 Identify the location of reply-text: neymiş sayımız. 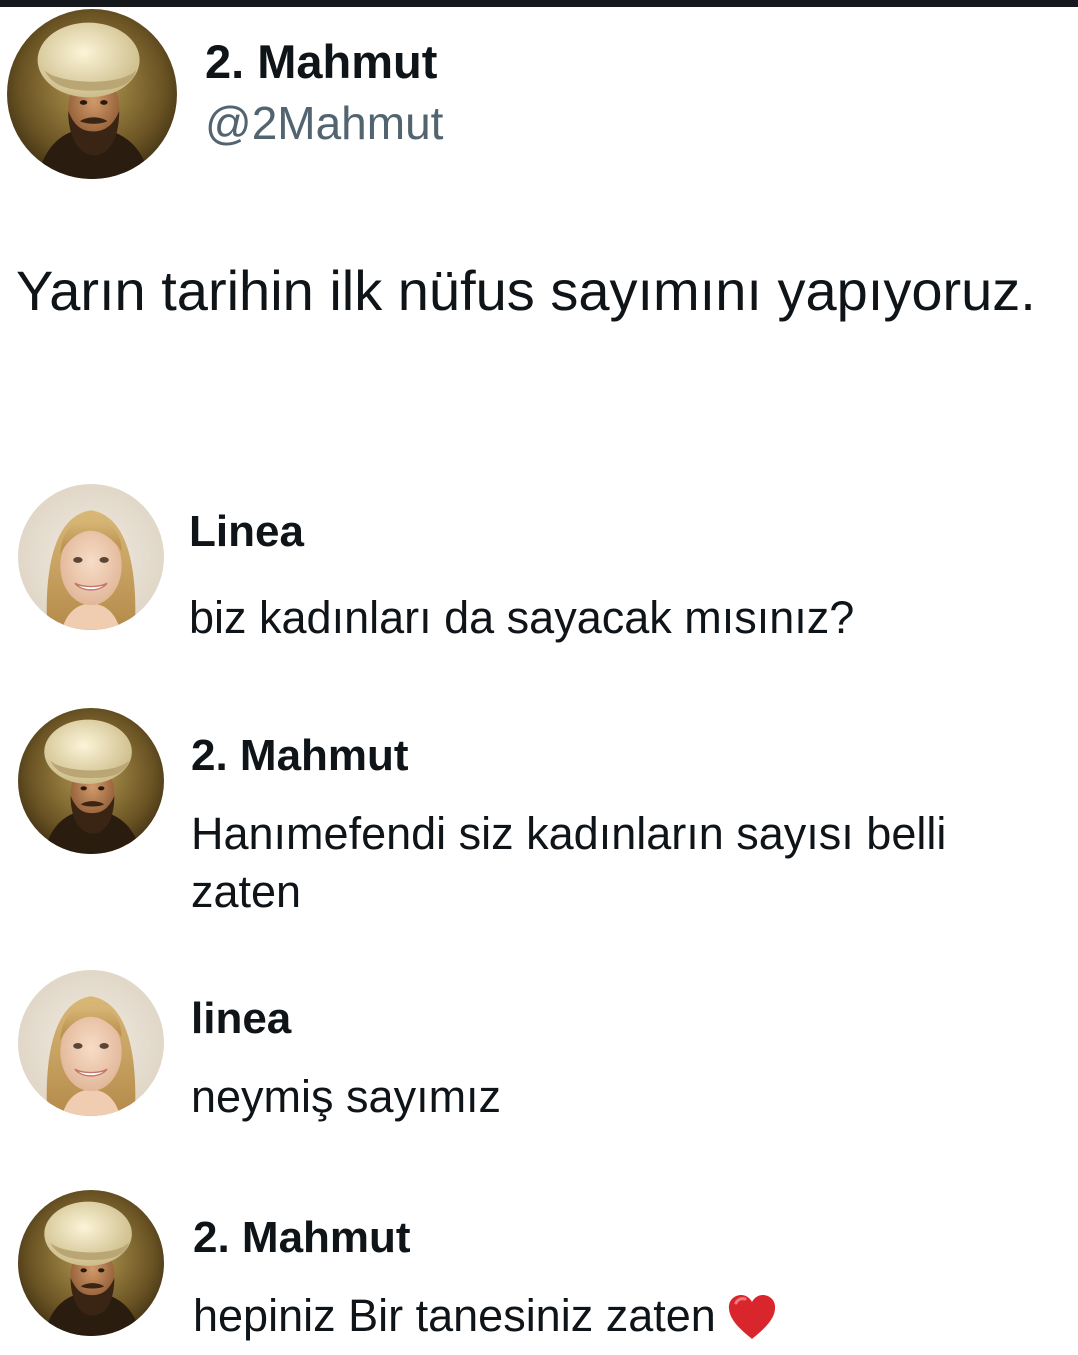
(346, 1096).